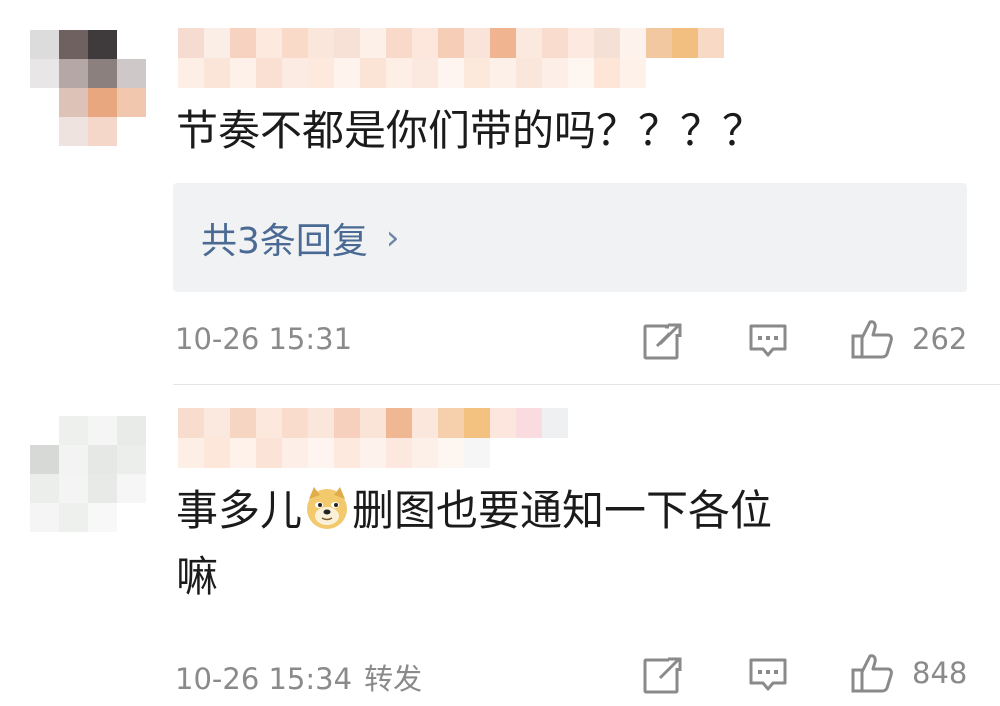 This screenshot has height=706, width=1000. Describe the element at coordinates (940, 339) in the screenshot. I see `like-count: 262` at that location.